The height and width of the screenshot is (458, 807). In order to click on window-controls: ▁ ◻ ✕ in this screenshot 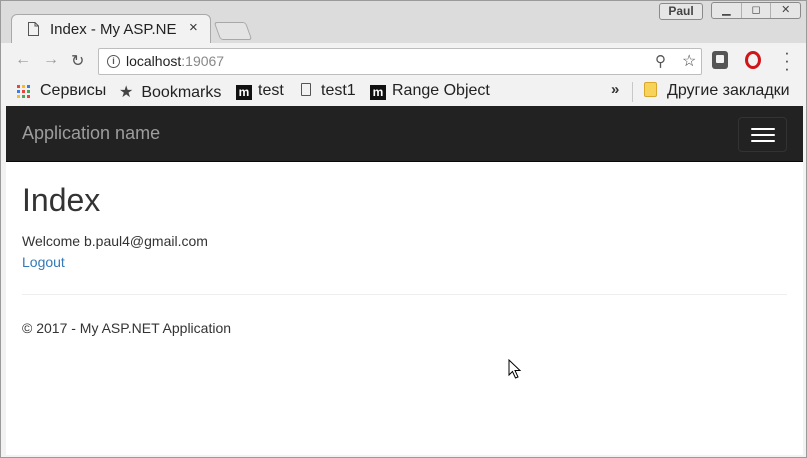, I will do `click(756, 10)`.